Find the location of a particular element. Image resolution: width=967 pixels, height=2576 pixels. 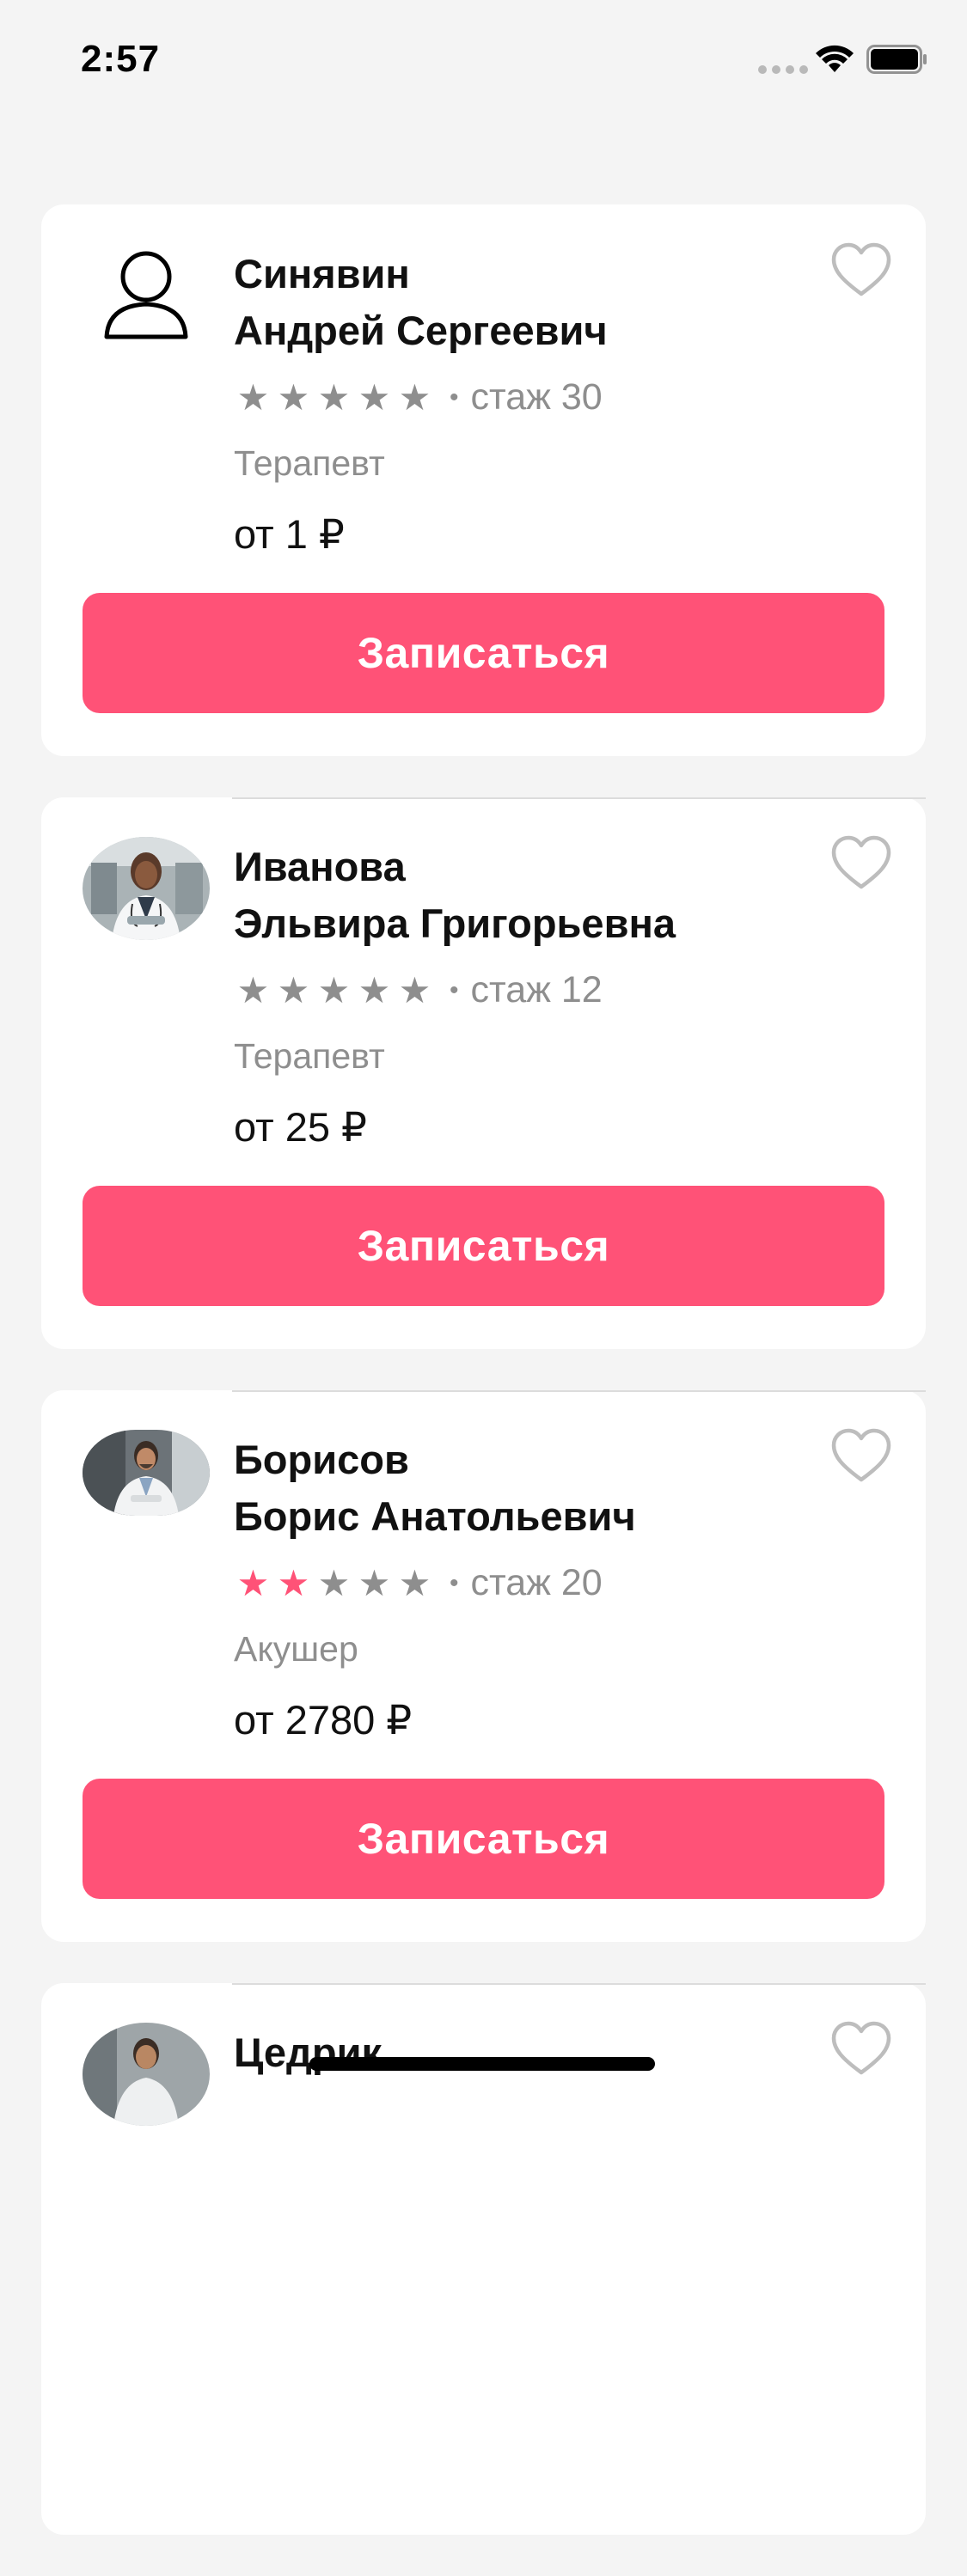

price: от 2780 ₽ is located at coordinates (323, 1720).